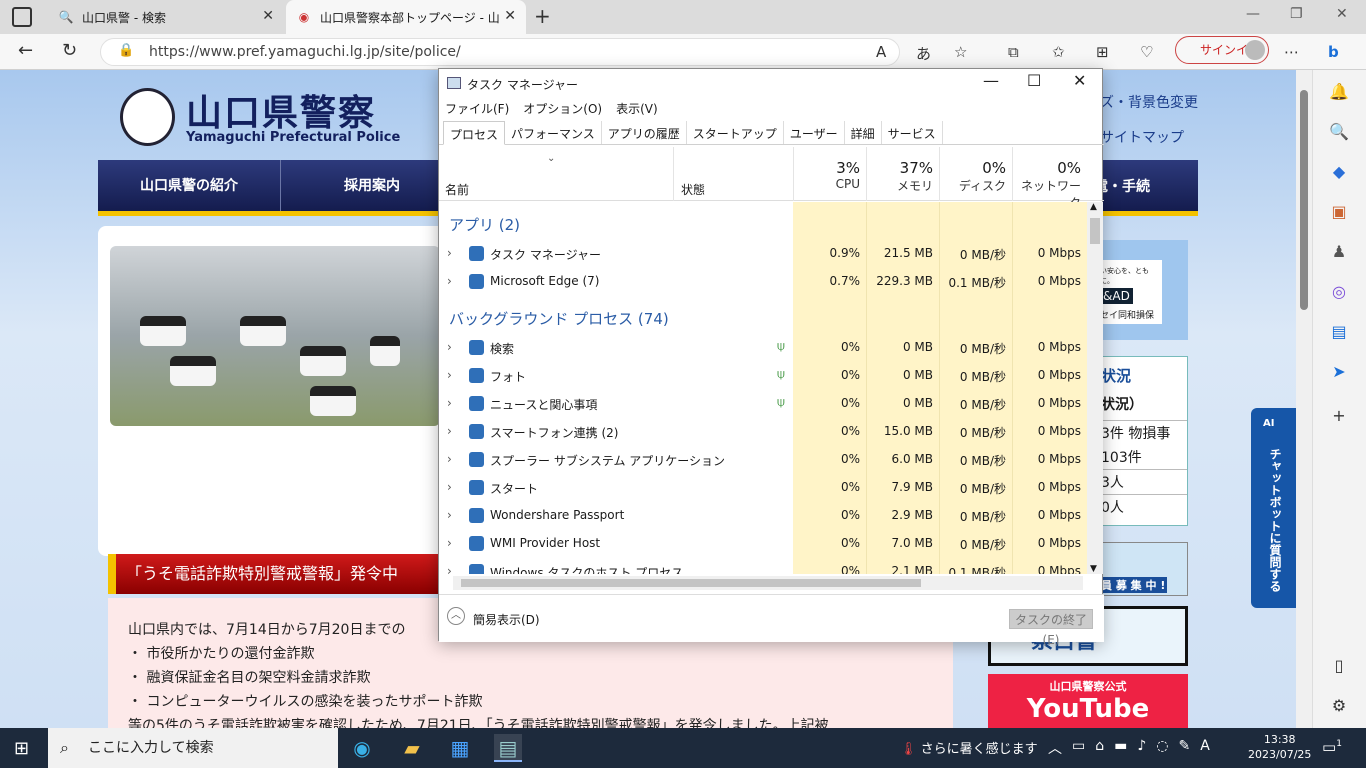  Describe the element at coordinates (484, 224) in the screenshot. I see `group-apps: アプリ (2)` at that location.